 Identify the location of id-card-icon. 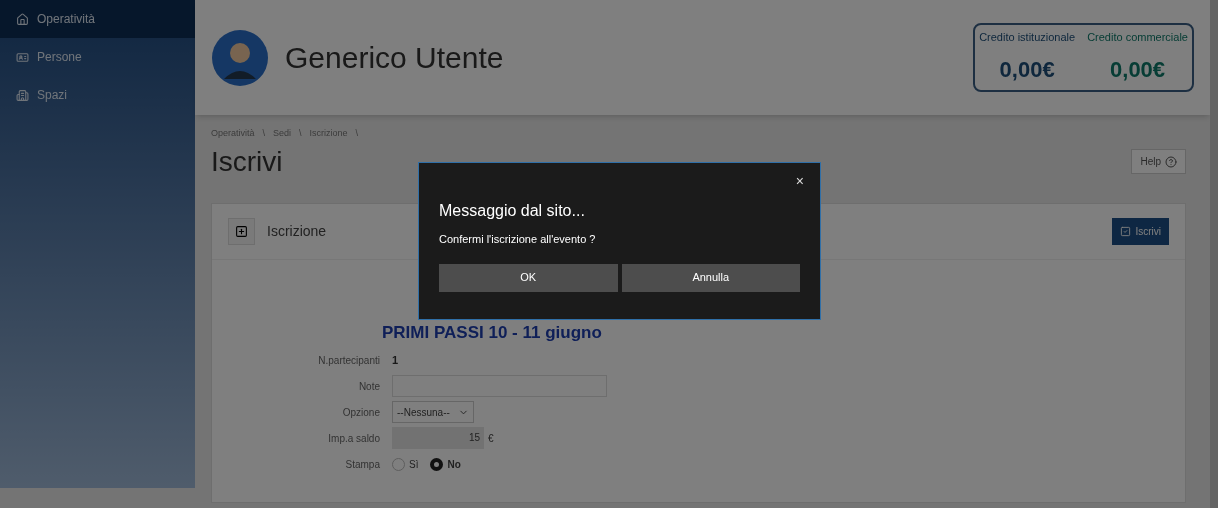
(22, 57).